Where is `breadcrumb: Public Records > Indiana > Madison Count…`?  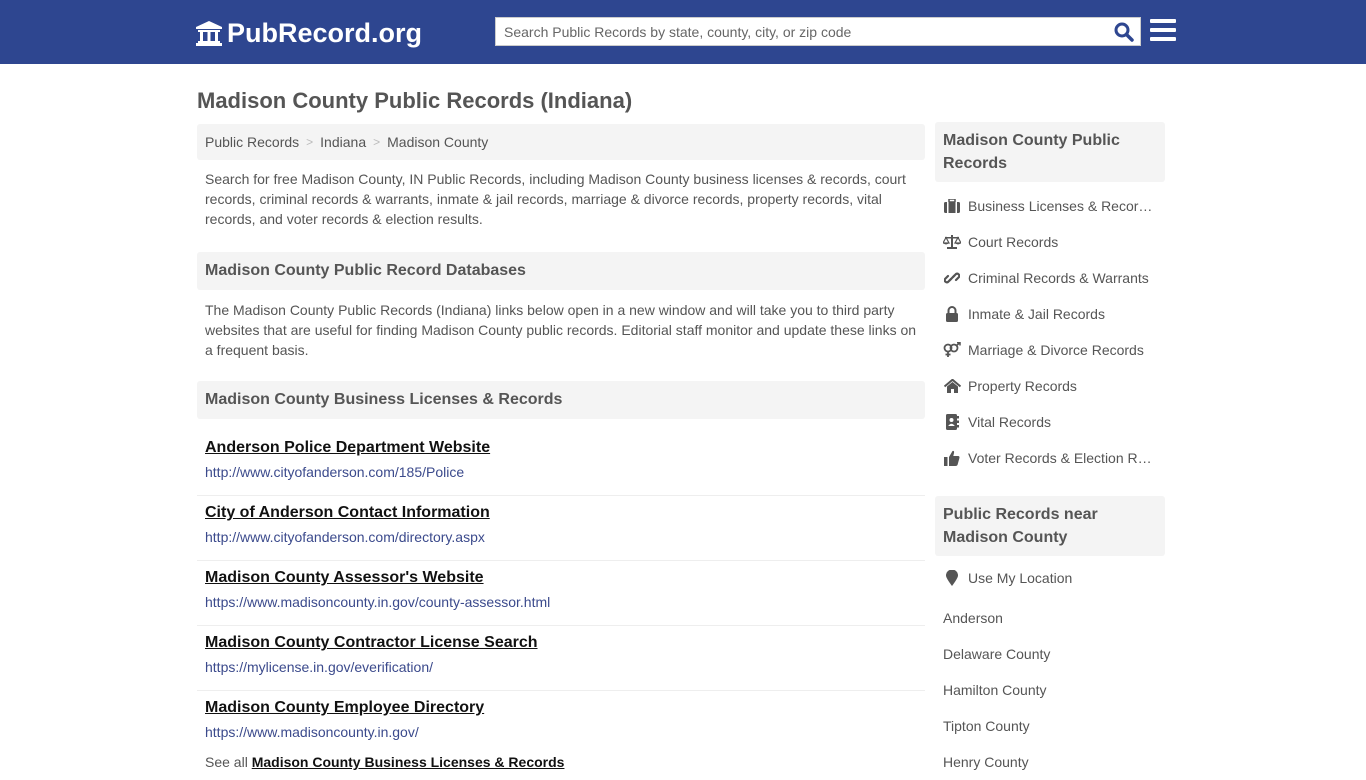 breadcrumb: Public Records > Indiana > Madison Count… is located at coordinates (561, 142).